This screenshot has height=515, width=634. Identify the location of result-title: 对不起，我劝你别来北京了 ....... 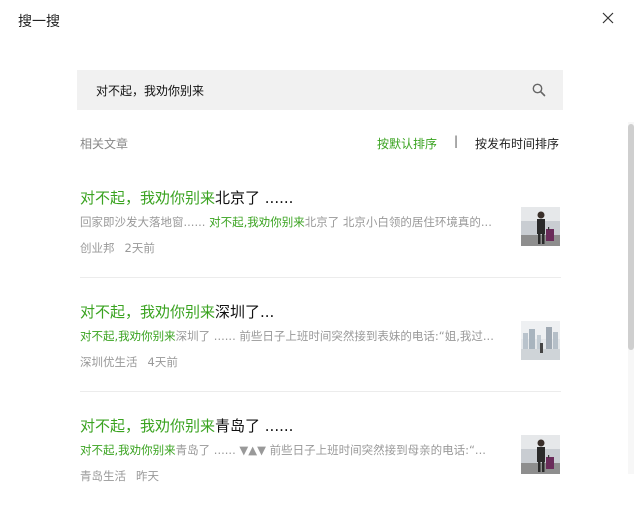
(186, 197).